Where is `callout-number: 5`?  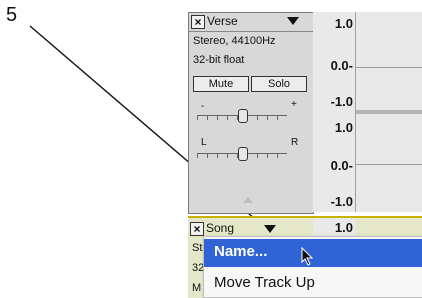 callout-number: 5 is located at coordinates (12, 15).